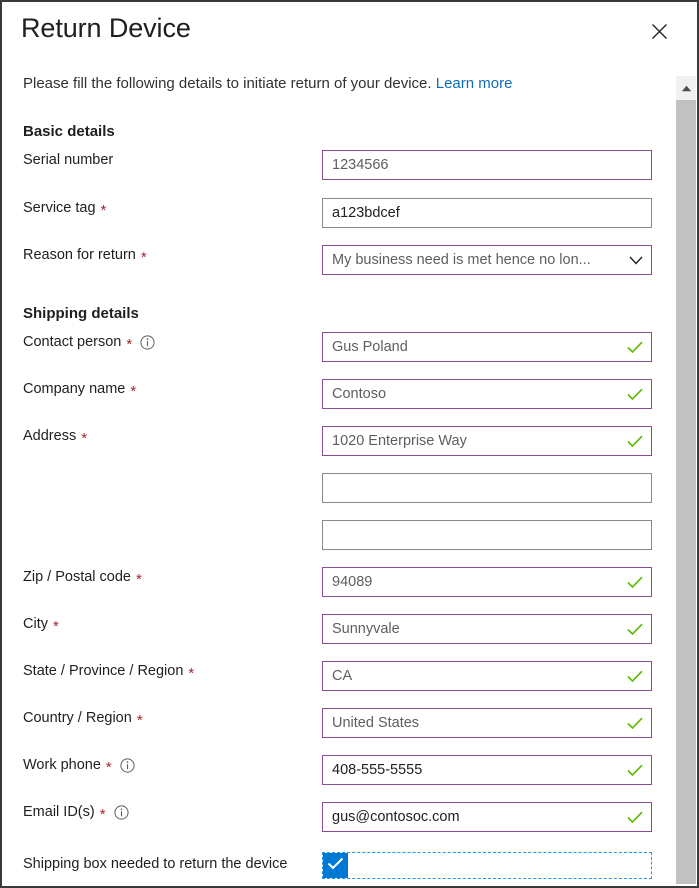  I want to click on label-company-name-text: Company name, so click(74, 389).